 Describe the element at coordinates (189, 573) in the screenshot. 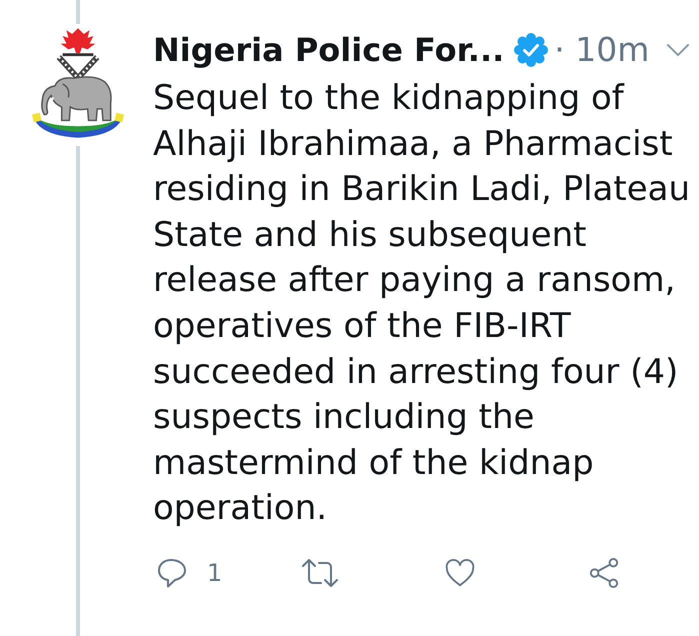

I see `reply-button: 1` at that location.